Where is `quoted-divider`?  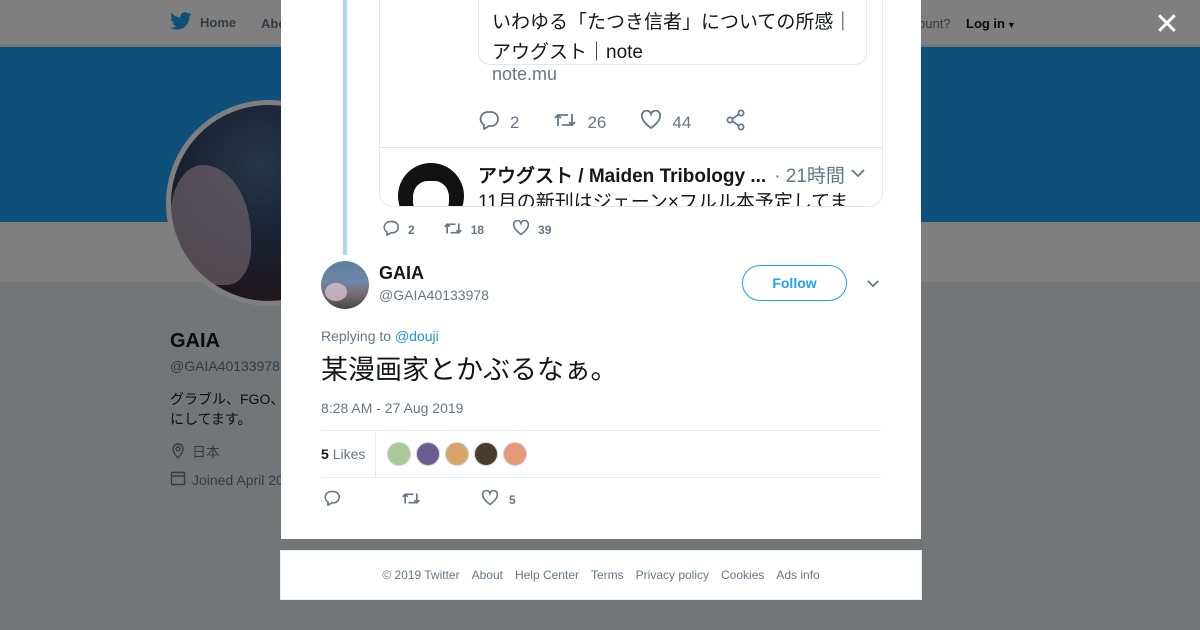
quoted-divider is located at coordinates (631, 147).